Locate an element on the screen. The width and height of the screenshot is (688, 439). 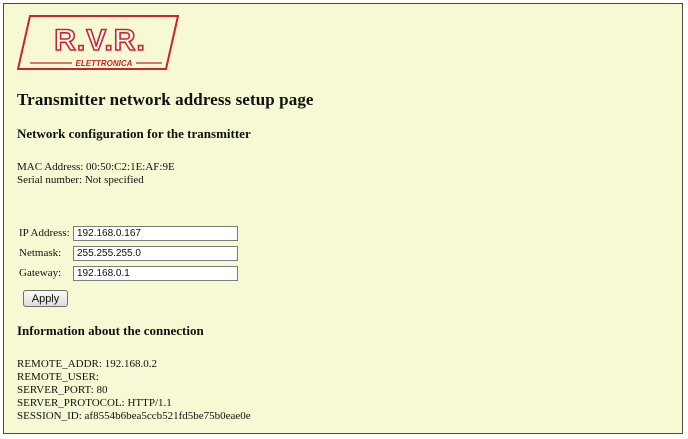
gateway-label: Gateway: is located at coordinates (40, 273).